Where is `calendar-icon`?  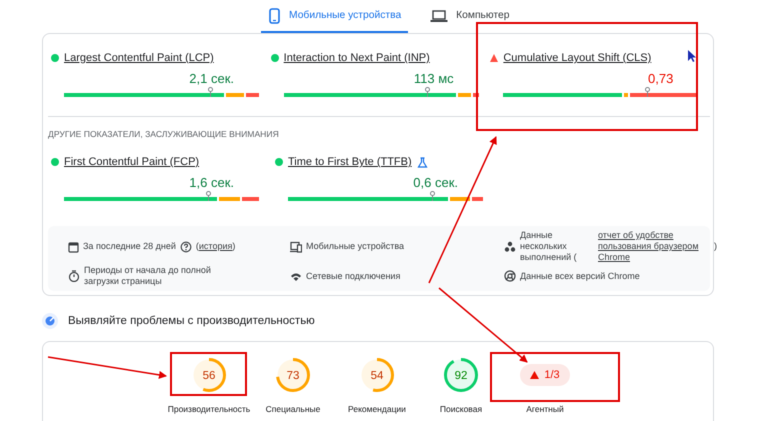 calendar-icon is located at coordinates (73, 246).